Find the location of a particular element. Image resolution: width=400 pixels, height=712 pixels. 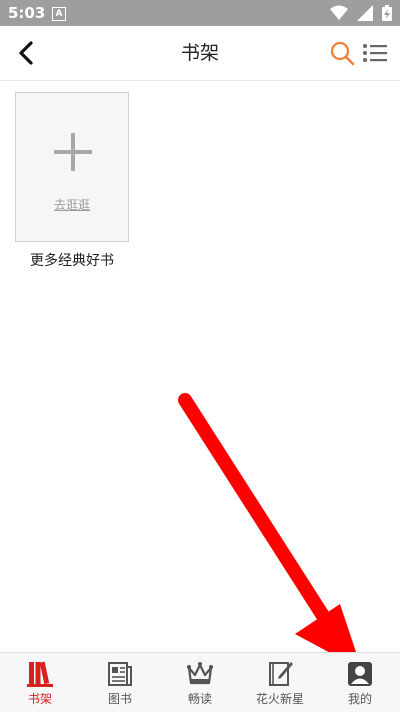

tab-label: 书架 is located at coordinates (39, 699).